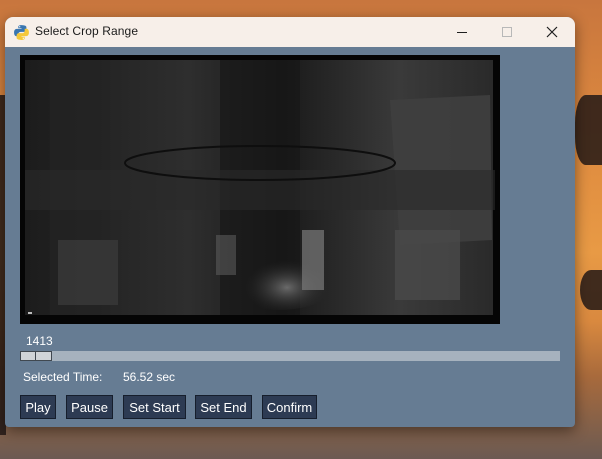 Image resolution: width=602 pixels, height=459 pixels. What do you see at coordinates (290, 356) in the screenshot?
I see `timeline-slider` at bounding box center [290, 356].